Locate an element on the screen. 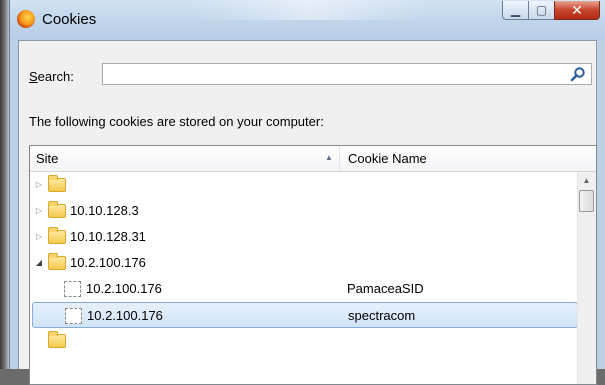  window-title: Cookies is located at coordinates (69, 19).